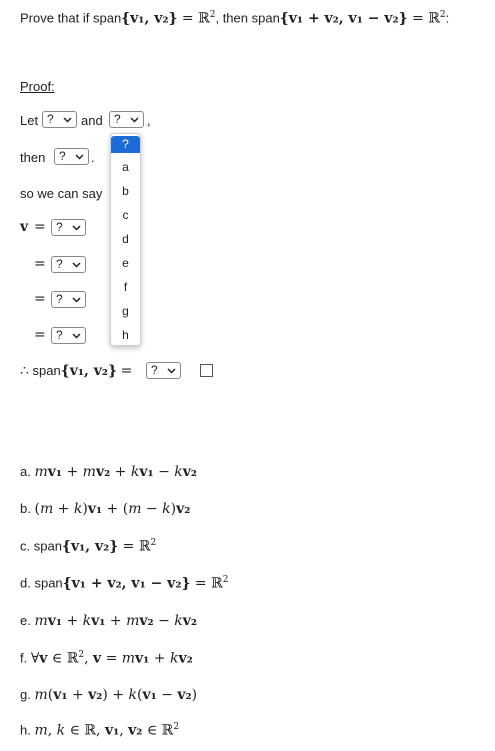 Image resolution: width=495 pixels, height=751 pixels. Describe the element at coordinates (85, 730) in the screenshot. I see `answer-expression-part: ∈ ℝ,` at that location.